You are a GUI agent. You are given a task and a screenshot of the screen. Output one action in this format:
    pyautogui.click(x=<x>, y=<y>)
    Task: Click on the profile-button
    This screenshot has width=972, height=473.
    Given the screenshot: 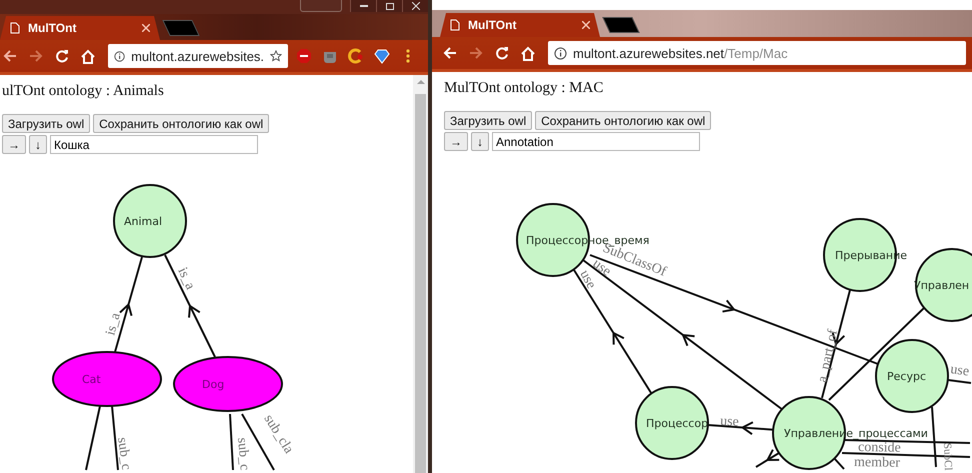 What is the action you would take?
    pyautogui.click(x=321, y=6)
    